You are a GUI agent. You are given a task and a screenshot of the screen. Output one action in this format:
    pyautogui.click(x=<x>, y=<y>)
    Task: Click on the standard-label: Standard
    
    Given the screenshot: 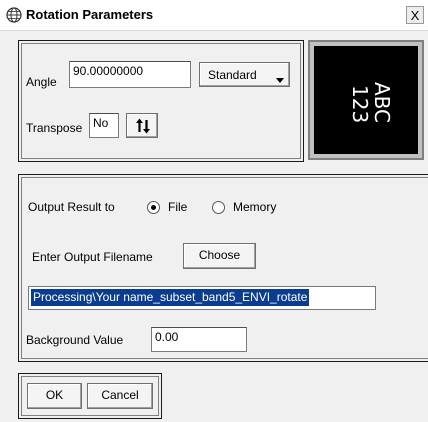 What is the action you would take?
    pyautogui.click(x=232, y=75)
    